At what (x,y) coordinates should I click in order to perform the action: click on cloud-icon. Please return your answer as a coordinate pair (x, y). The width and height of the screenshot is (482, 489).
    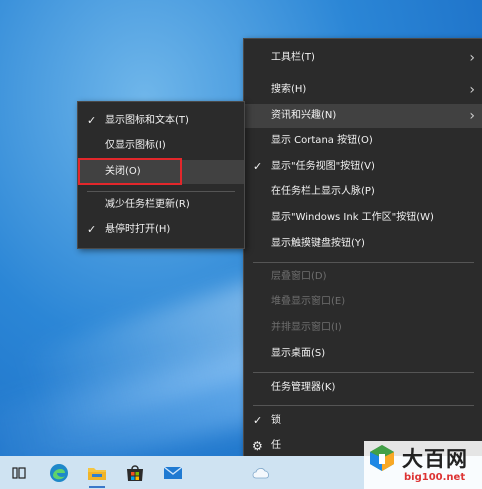
    Looking at the image, I should click on (260, 472).